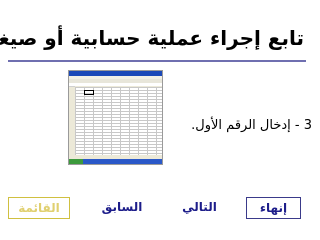 Image resolution: width=320 pixels, height=240 pixels. I want to click on thumb-active-cell, so click(89, 92).